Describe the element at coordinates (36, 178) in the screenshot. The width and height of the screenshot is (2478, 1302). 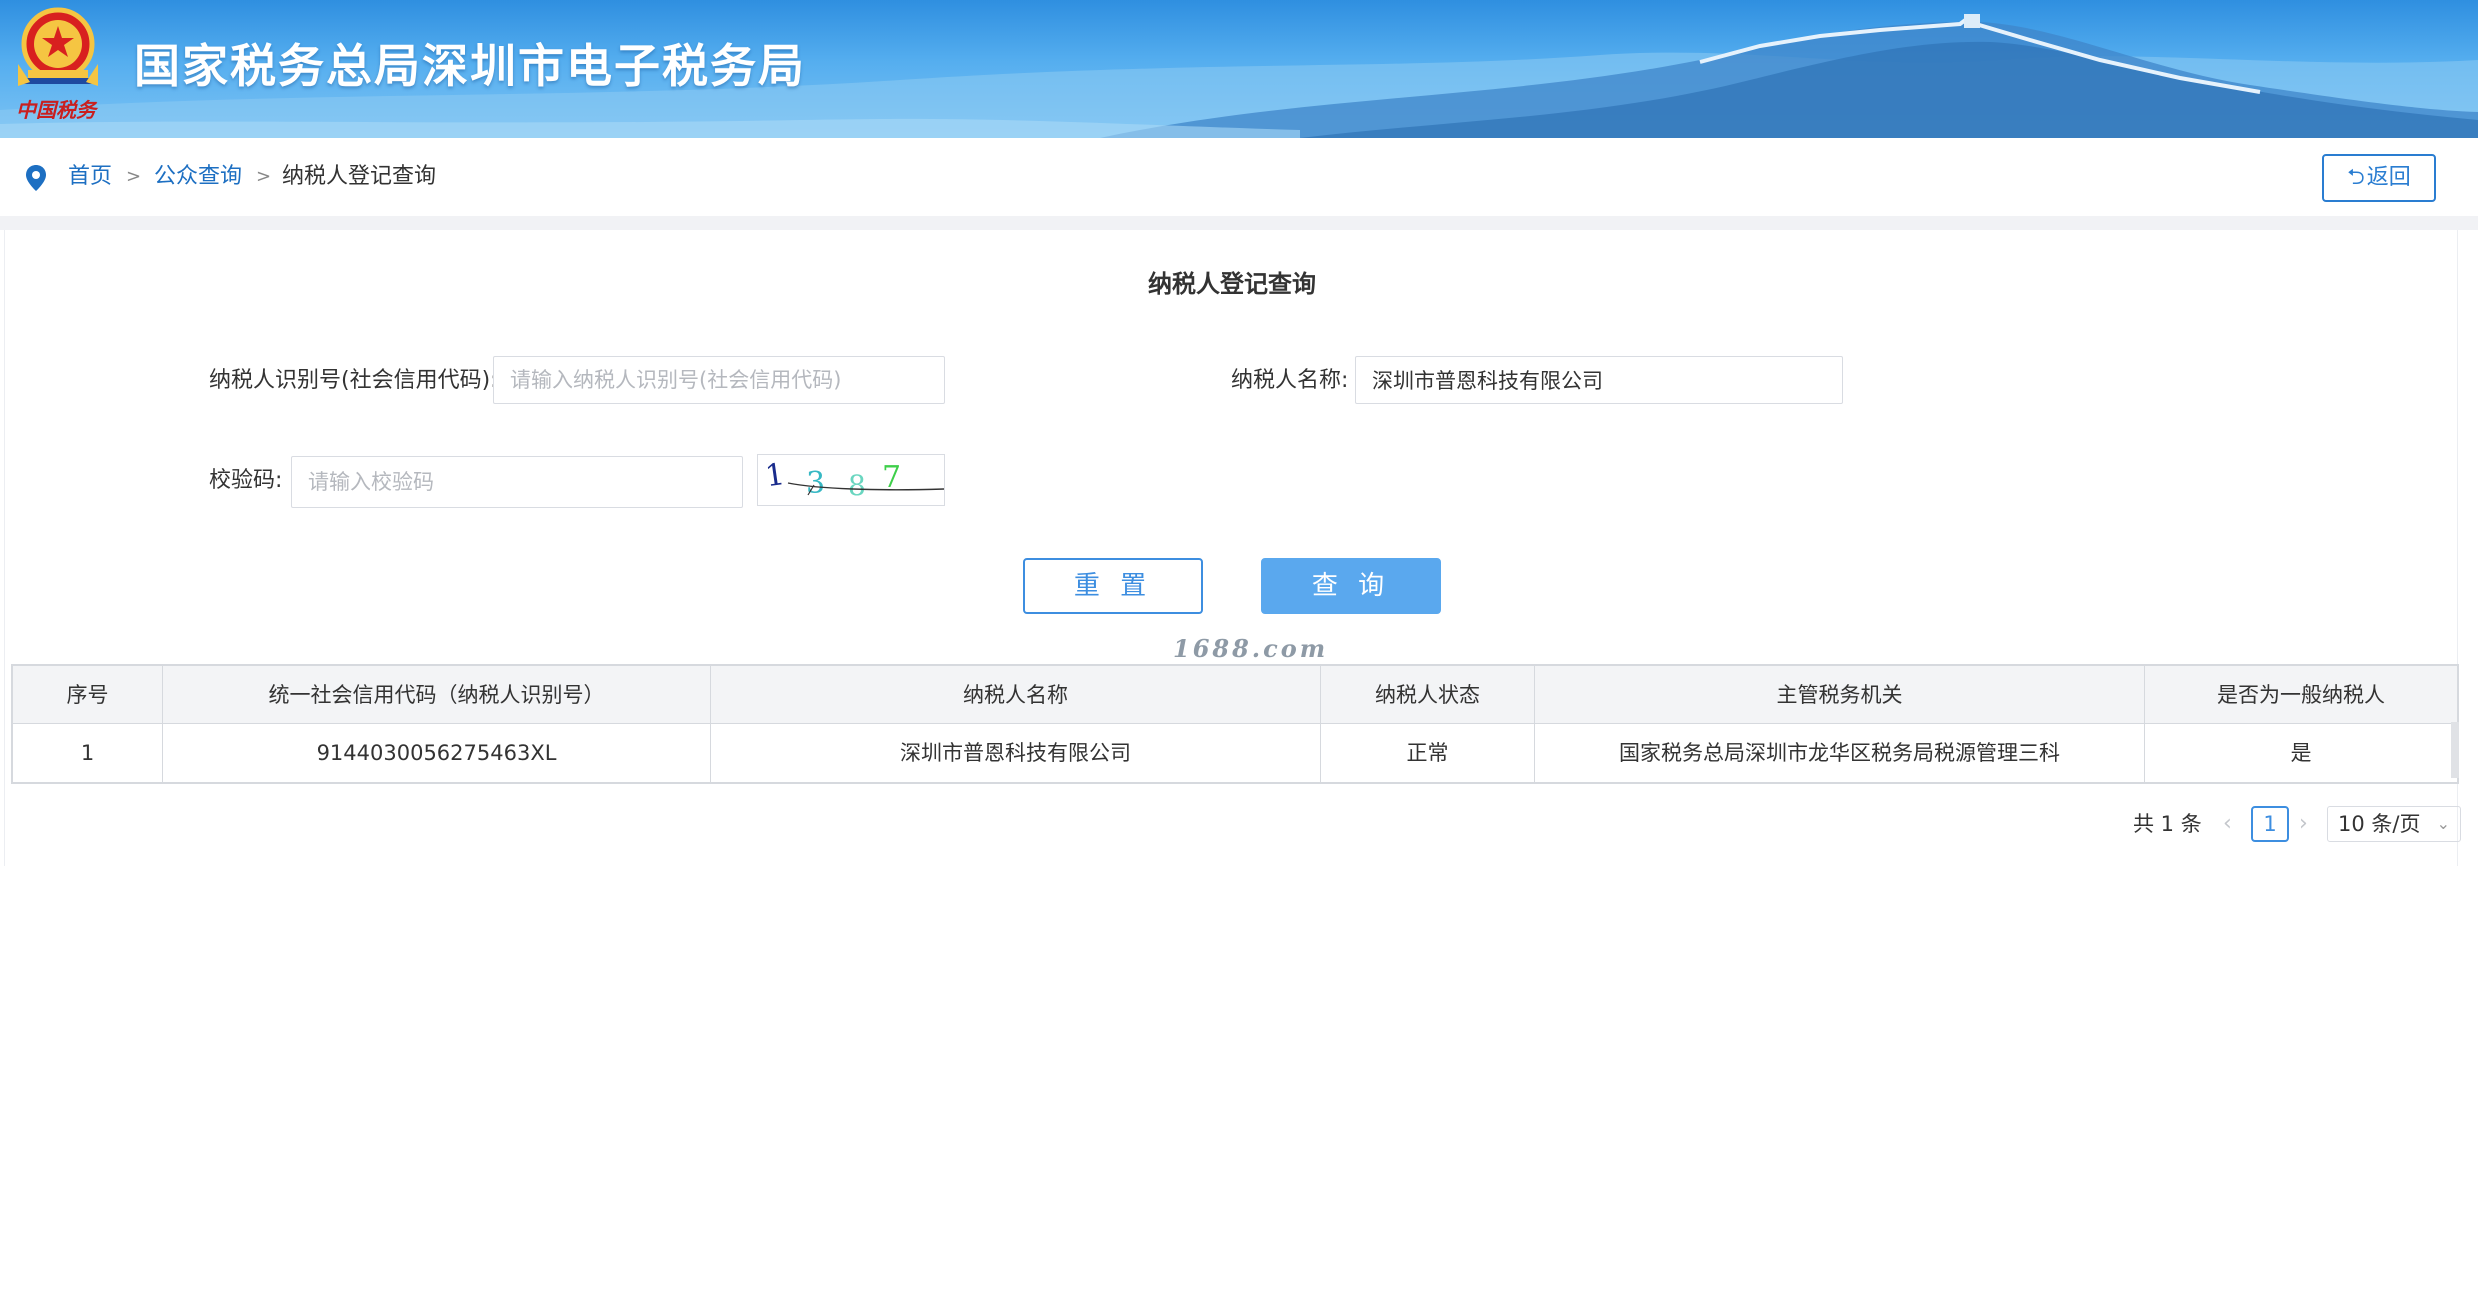
I see `location-pin-icon` at that location.